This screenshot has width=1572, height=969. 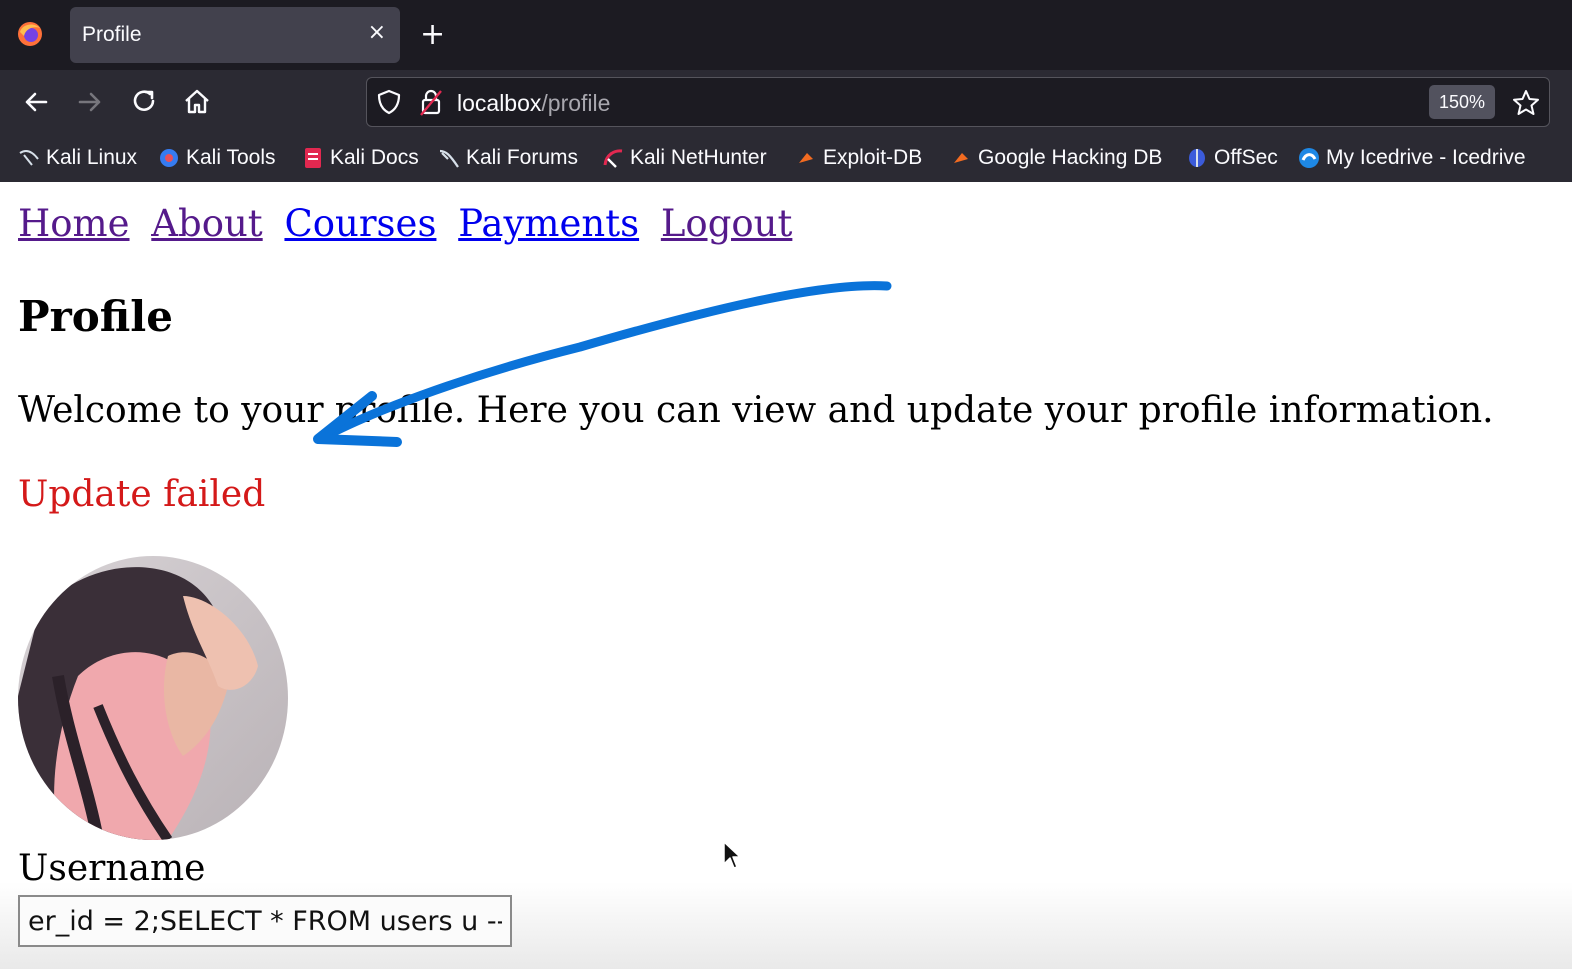 I want to click on forward-arrow-icon, so click(x=90, y=102).